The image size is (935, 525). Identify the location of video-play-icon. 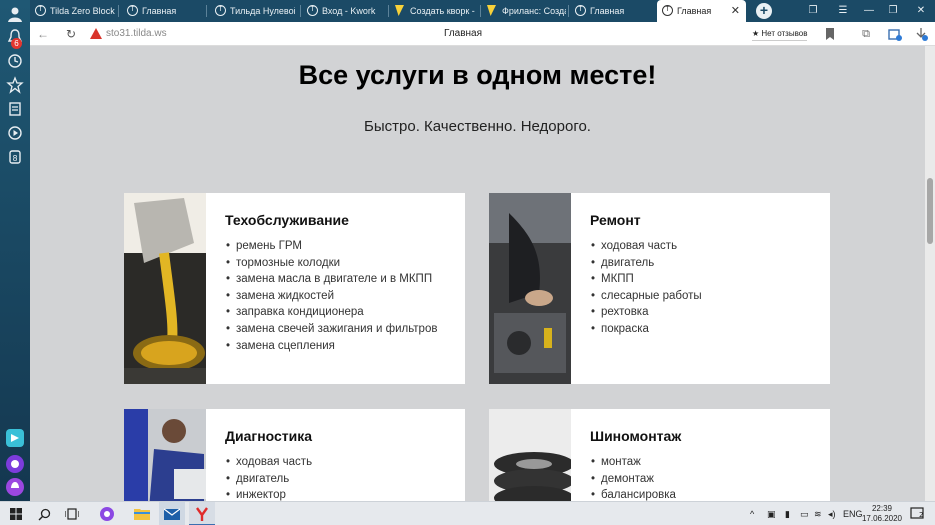
(15, 133).